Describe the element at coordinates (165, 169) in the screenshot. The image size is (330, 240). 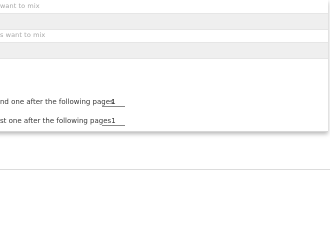
I see `section-divider` at that location.